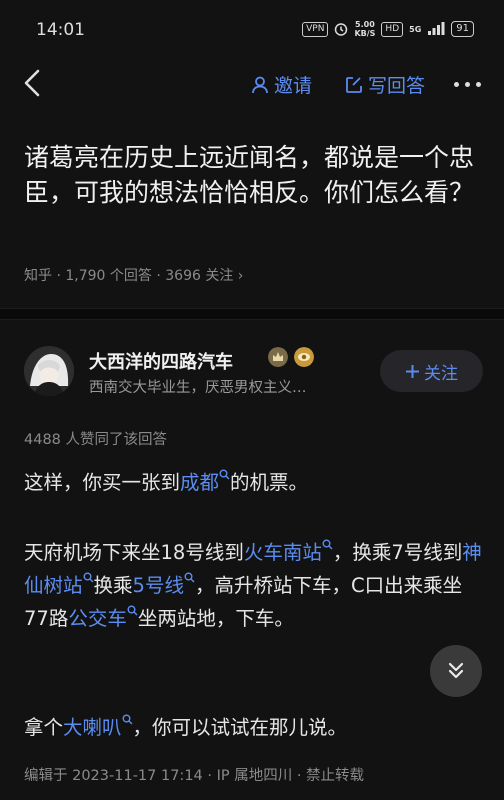 This screenshot has height=800, width=504. Describe the element at coordinates (166, 481) in the screenshot. I see `answer-paragraph: 这样，你买一张到成都 的机票。` at that location.